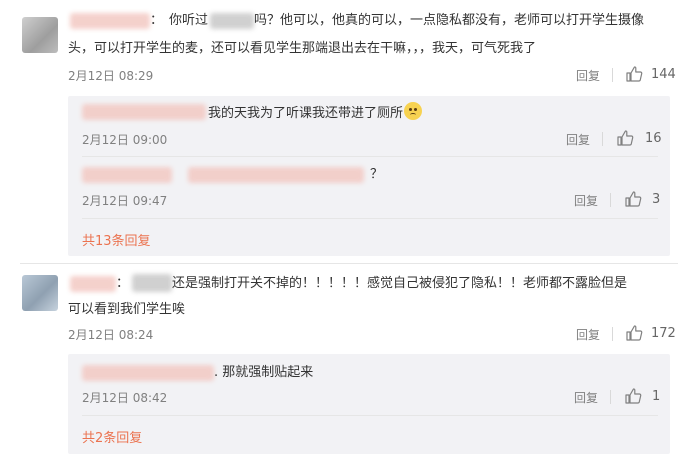 This screenshot has width=698, height=462. What do you see at coordinates (413, 111) in the screenshot?
I see `sad-face-icon` at bounding box center [413, 111].